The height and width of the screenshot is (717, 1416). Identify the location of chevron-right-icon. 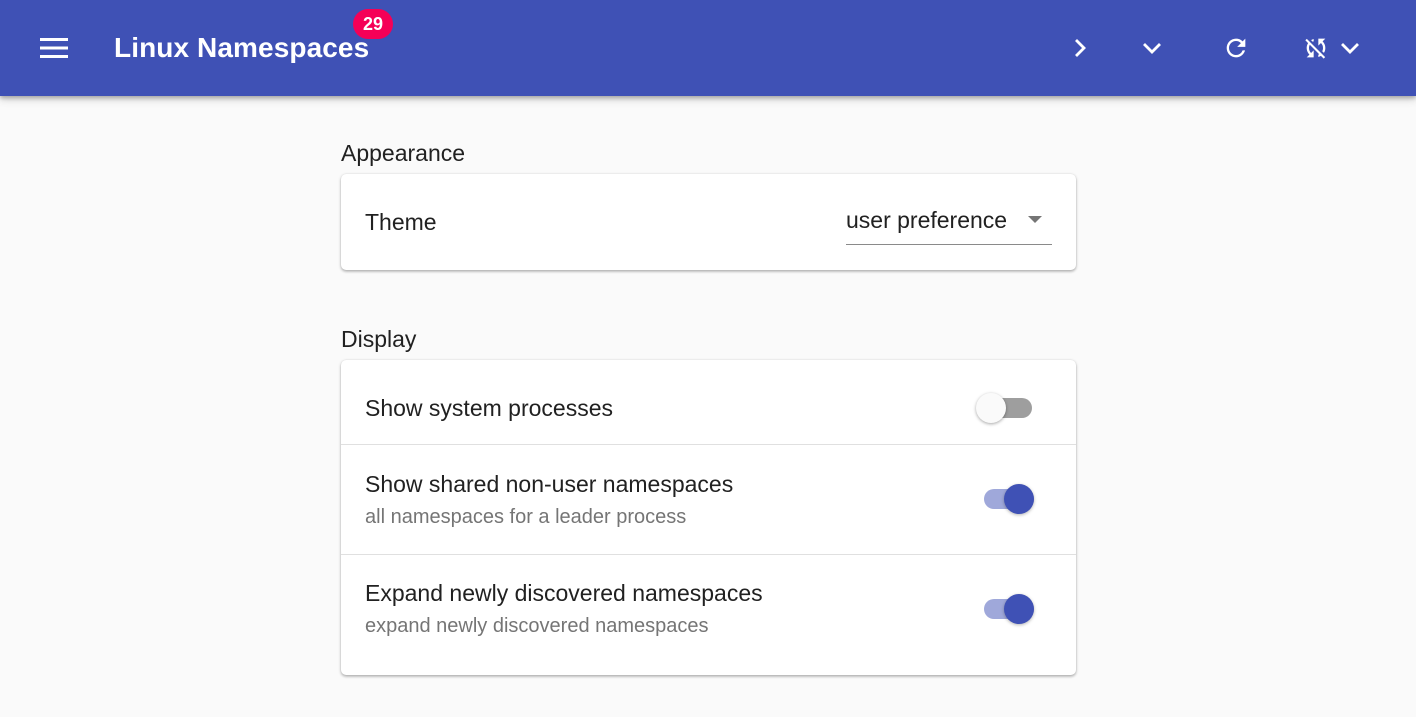
(1080, 48).